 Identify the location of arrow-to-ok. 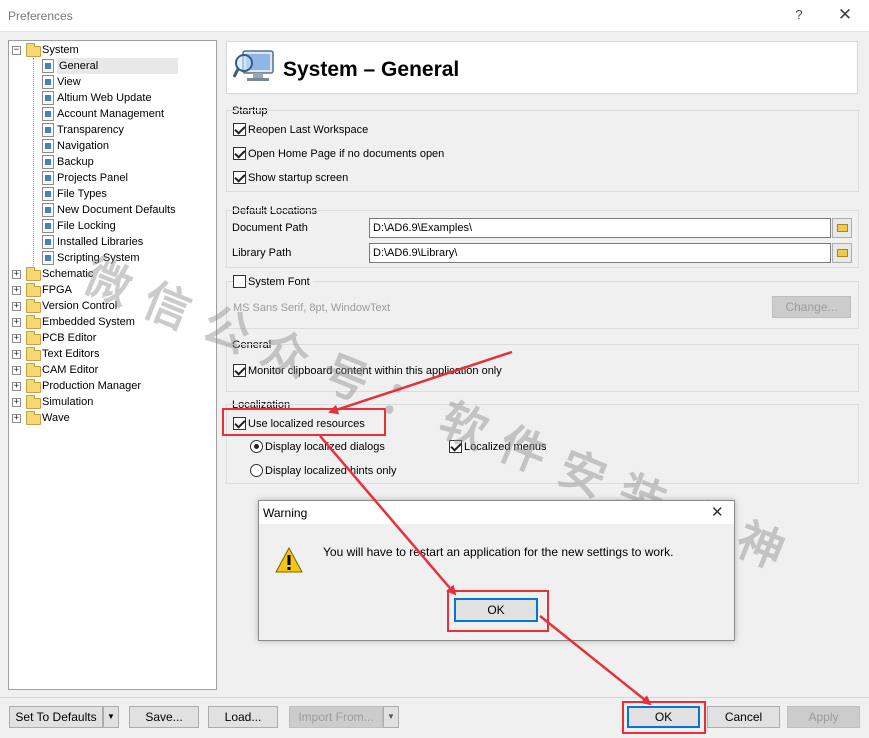
(595, 660).